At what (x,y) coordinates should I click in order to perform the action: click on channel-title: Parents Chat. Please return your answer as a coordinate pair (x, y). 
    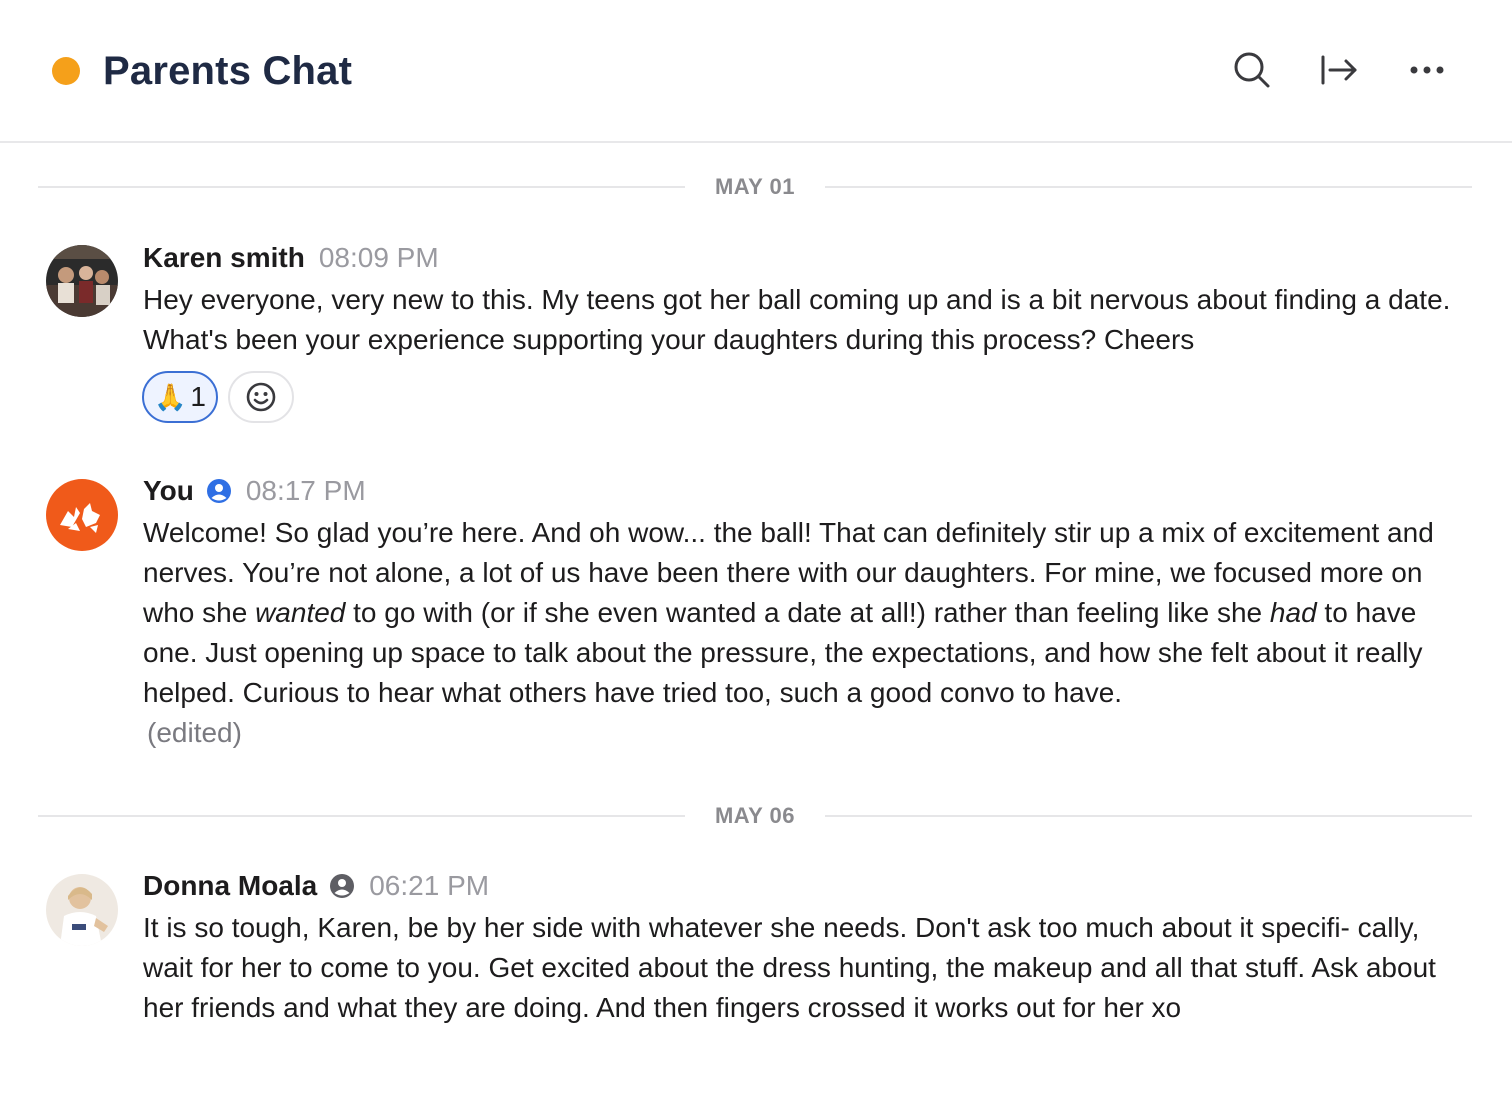
    Looking at the image, I should click on (228, 71).